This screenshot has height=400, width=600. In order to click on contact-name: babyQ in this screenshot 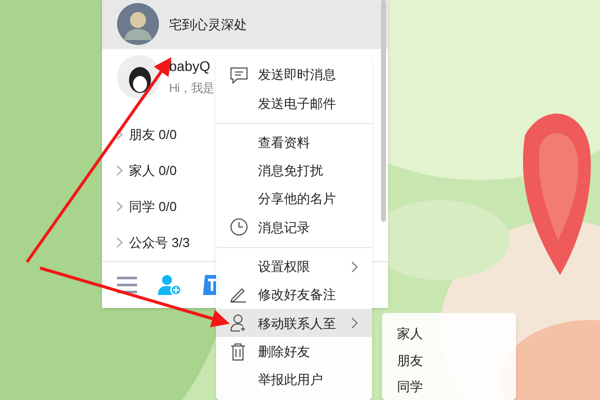, I will do `click(190, 66)`.